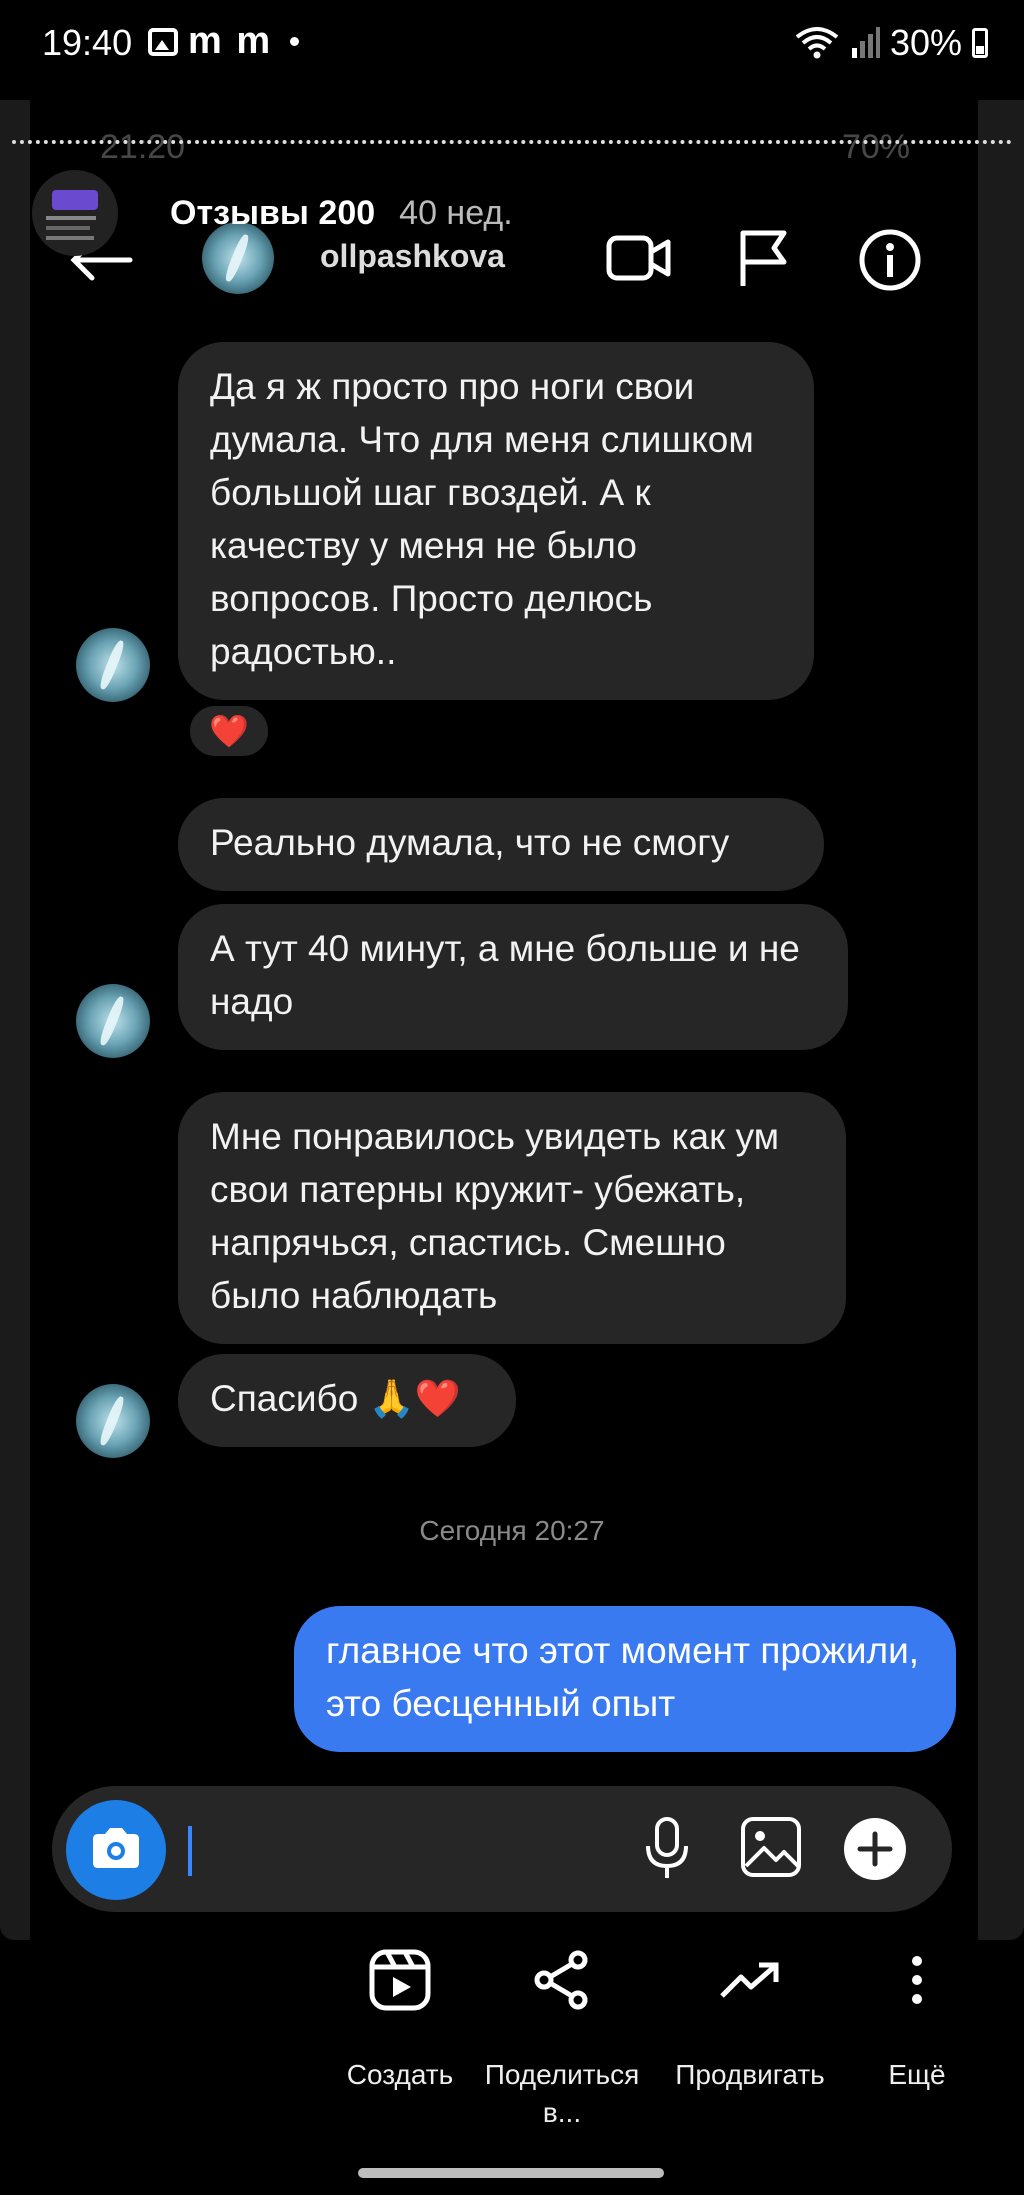 The image size is (1024, 2195). Describe the element at coordinates (875, 147) in the screenshot. I see `inner-battery: 70%` at that location.